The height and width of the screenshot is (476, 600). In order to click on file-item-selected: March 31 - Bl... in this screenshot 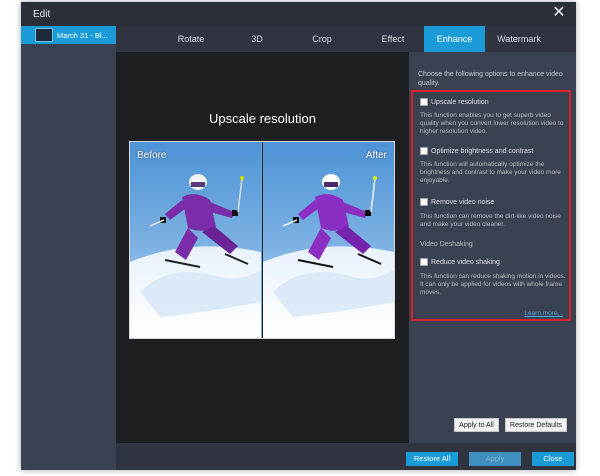, I will do `click(68, 35)`.